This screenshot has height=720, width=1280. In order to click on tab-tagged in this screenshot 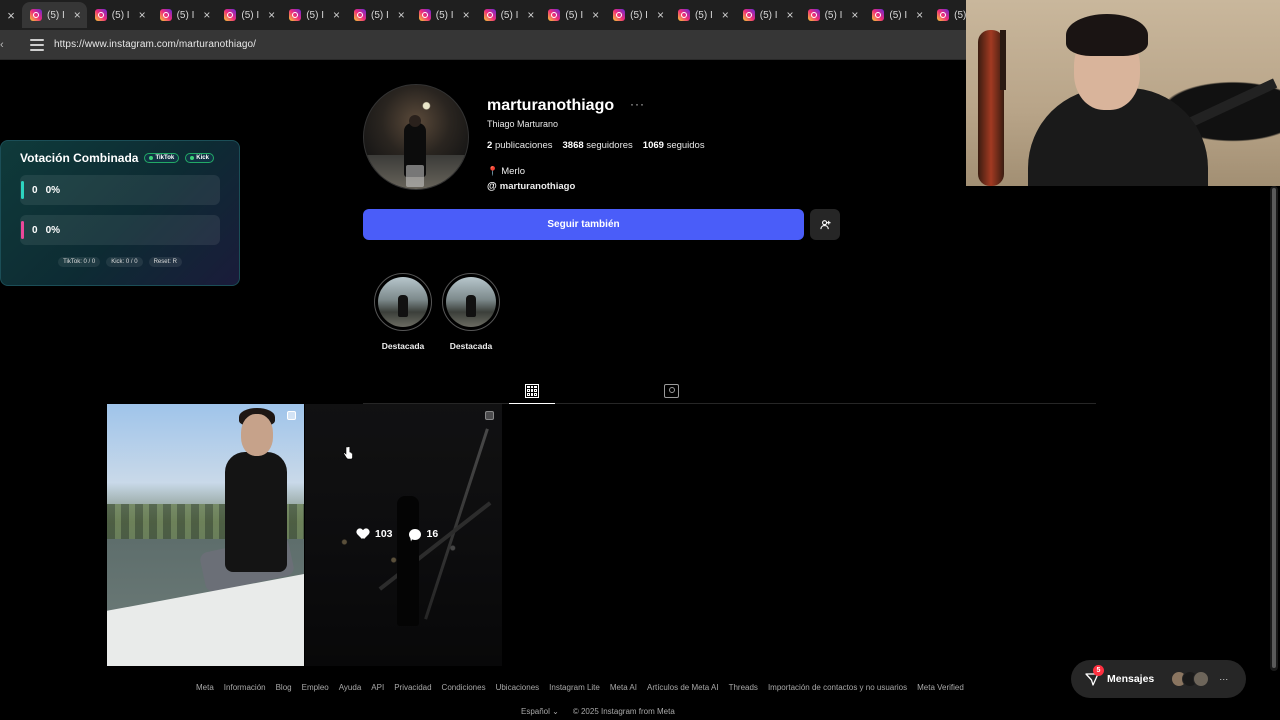, I will do `click(671, 391)`.